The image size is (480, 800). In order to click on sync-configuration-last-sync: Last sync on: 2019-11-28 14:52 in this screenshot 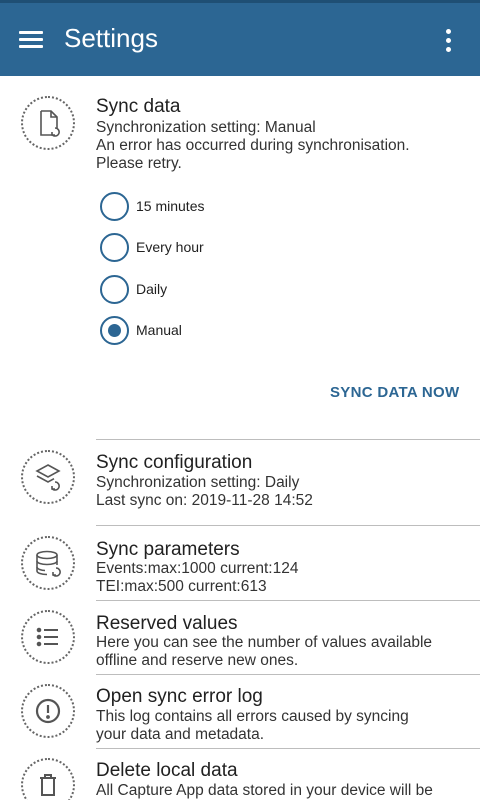, I will do `click(204, 500)`.